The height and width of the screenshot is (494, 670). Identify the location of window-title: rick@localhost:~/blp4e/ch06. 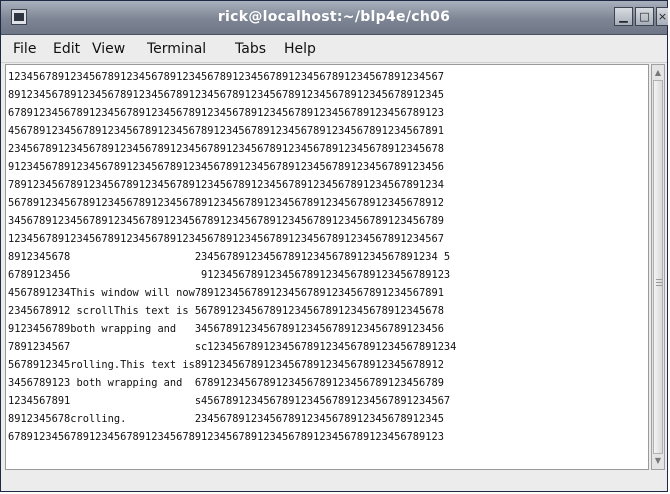
(334, 17).